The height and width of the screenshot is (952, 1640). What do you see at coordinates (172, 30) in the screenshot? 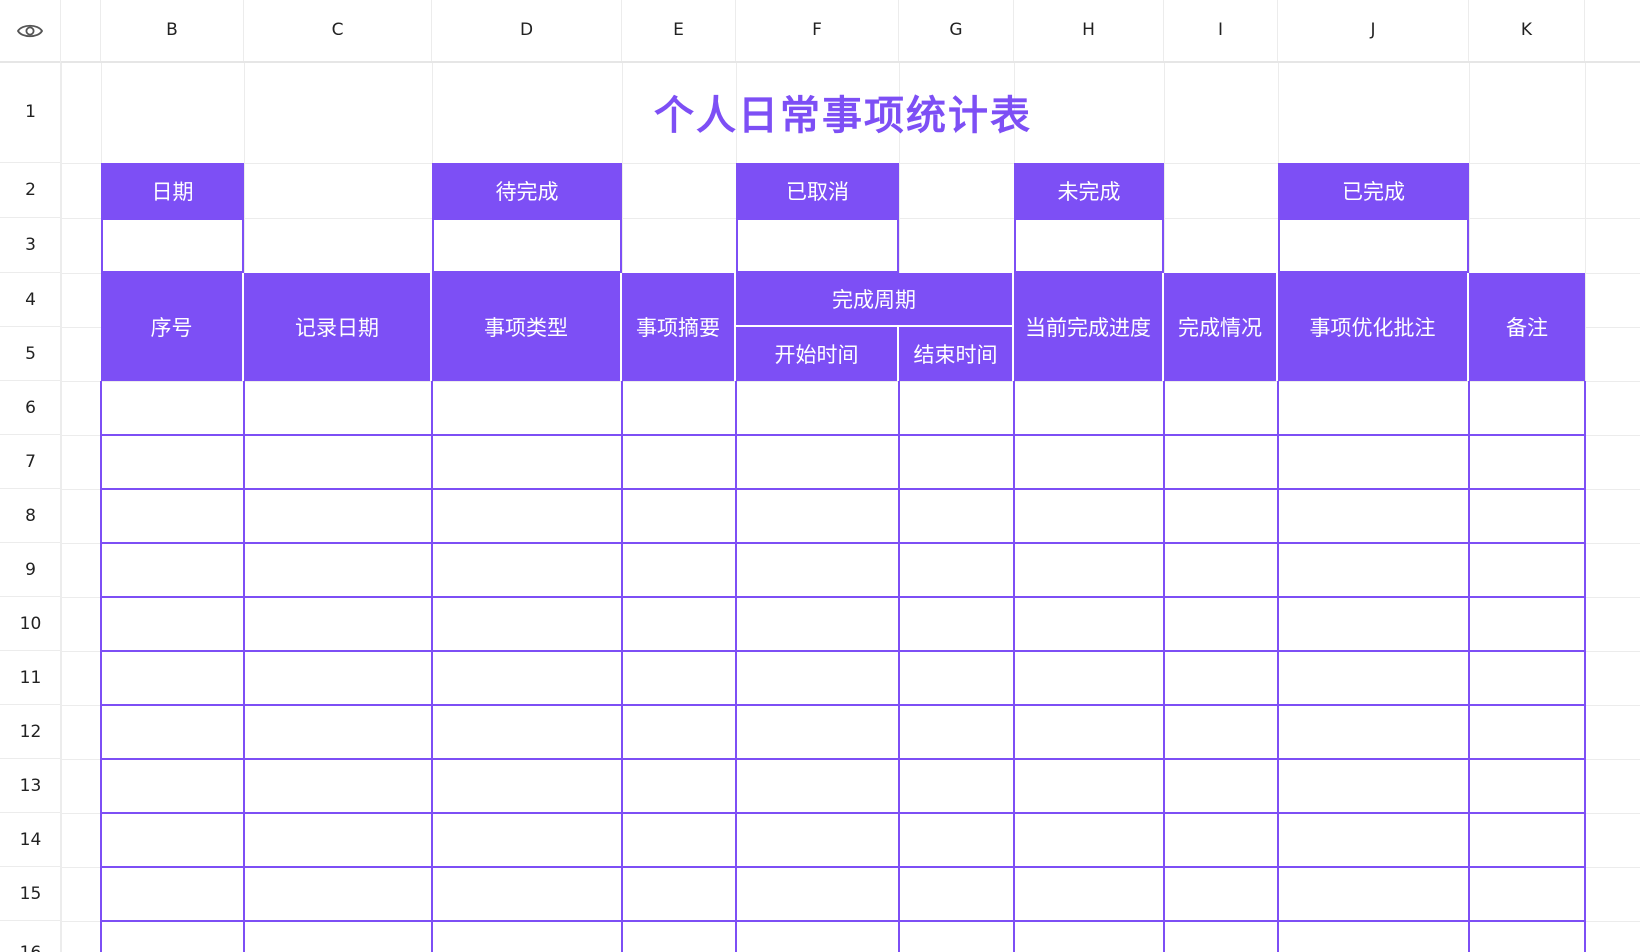
I see `column-header-b: B` at bounding box center [172, 30].